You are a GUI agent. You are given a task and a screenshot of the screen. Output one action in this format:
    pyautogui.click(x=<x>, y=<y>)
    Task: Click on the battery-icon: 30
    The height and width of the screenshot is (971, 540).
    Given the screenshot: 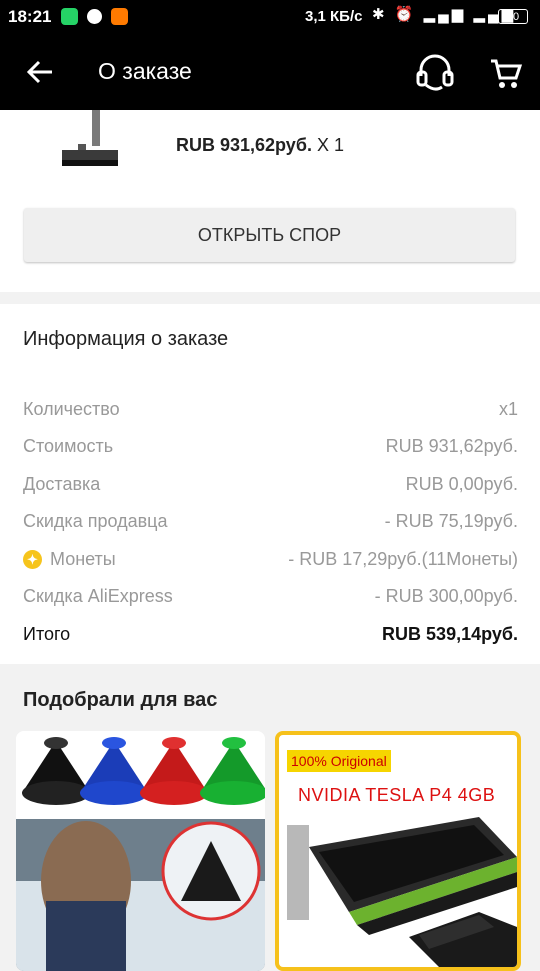 What is the action you would take?
    pyautogui.click(x=513, y=16)
    